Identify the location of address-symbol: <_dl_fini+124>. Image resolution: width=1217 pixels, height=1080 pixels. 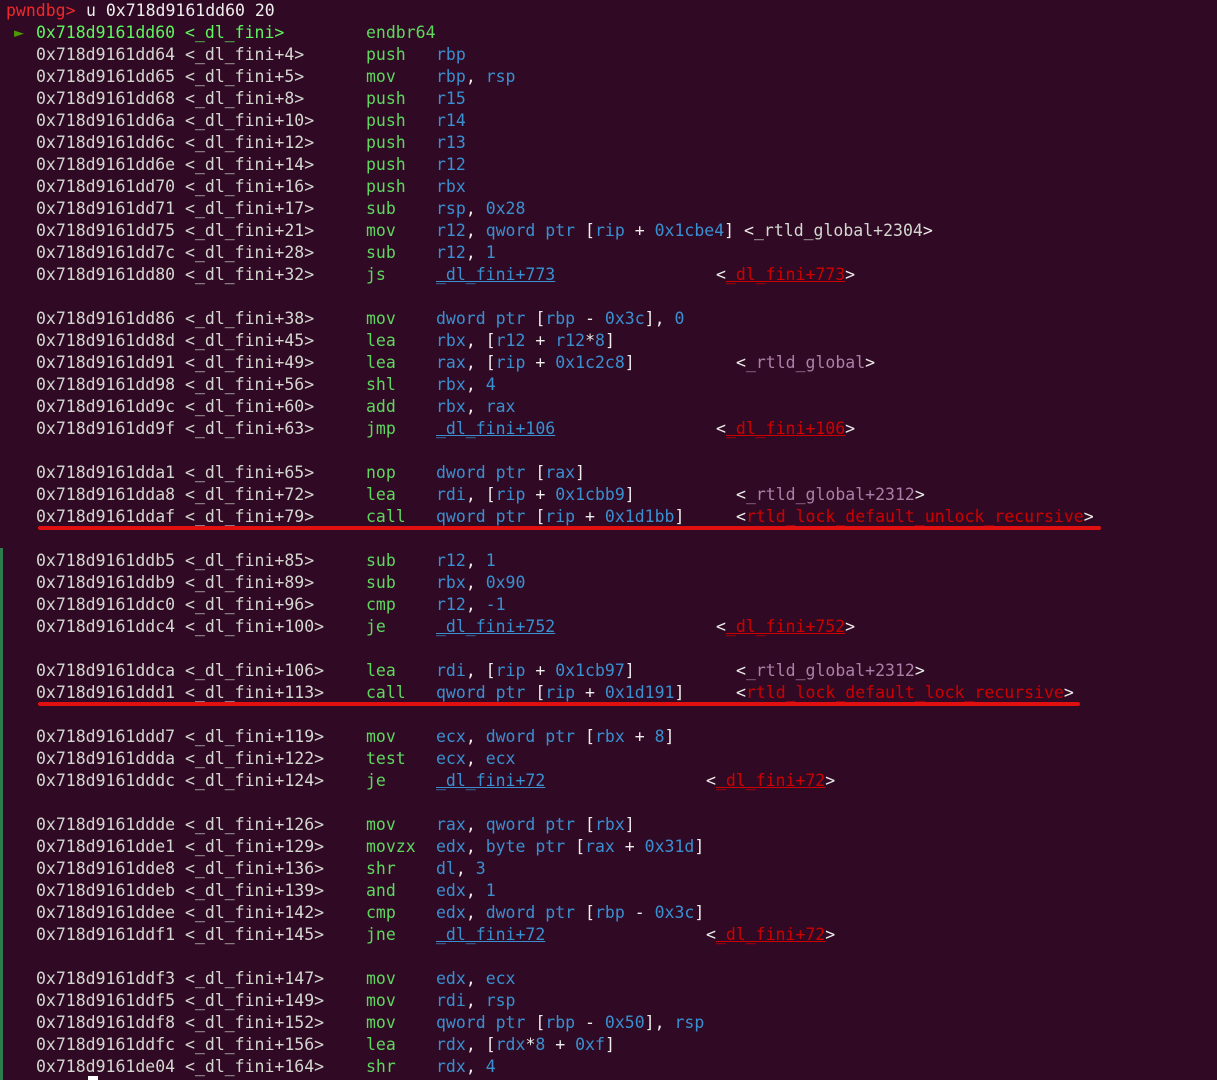
(250, 780).